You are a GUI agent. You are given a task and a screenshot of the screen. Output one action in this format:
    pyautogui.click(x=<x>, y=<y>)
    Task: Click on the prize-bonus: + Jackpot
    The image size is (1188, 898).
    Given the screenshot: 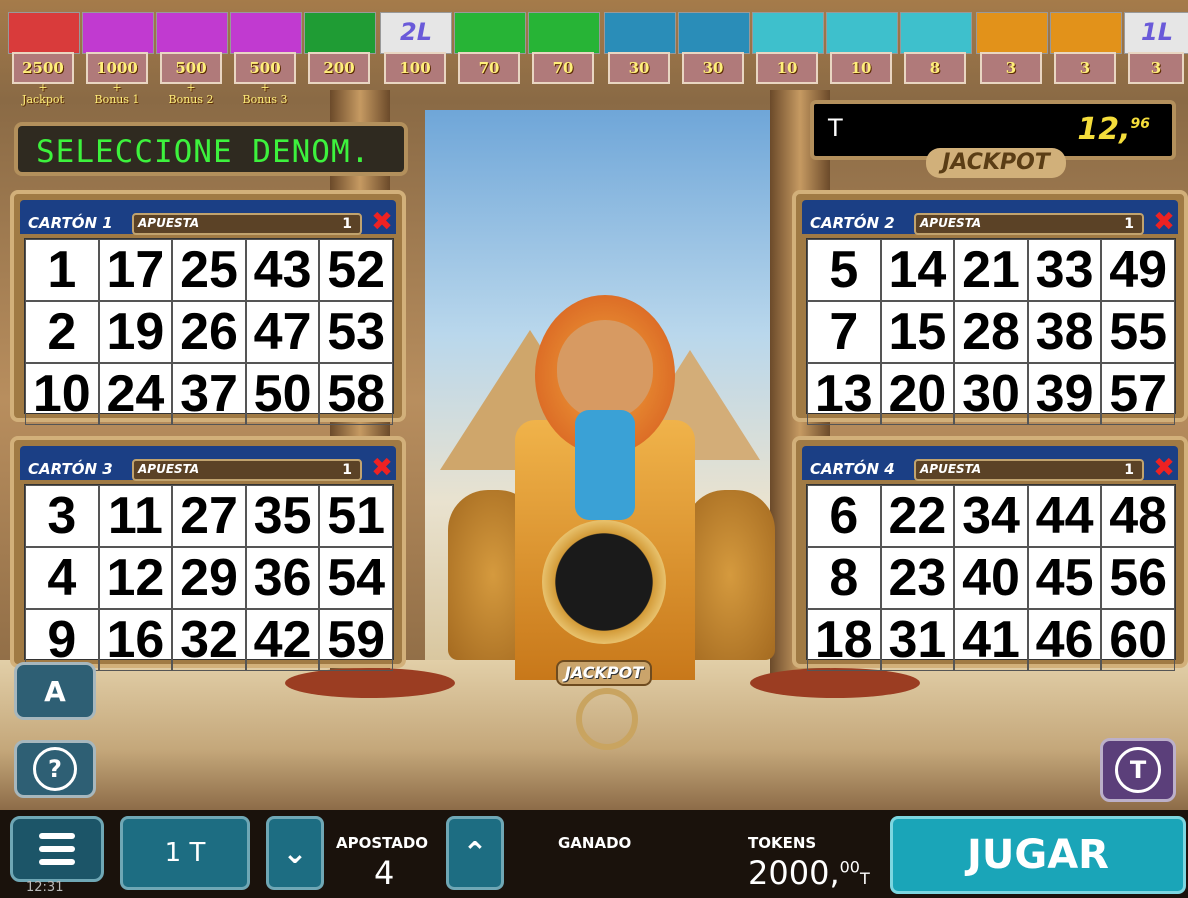 What is the action you would take?
    pyautogui.click(x=43, y=93)
    